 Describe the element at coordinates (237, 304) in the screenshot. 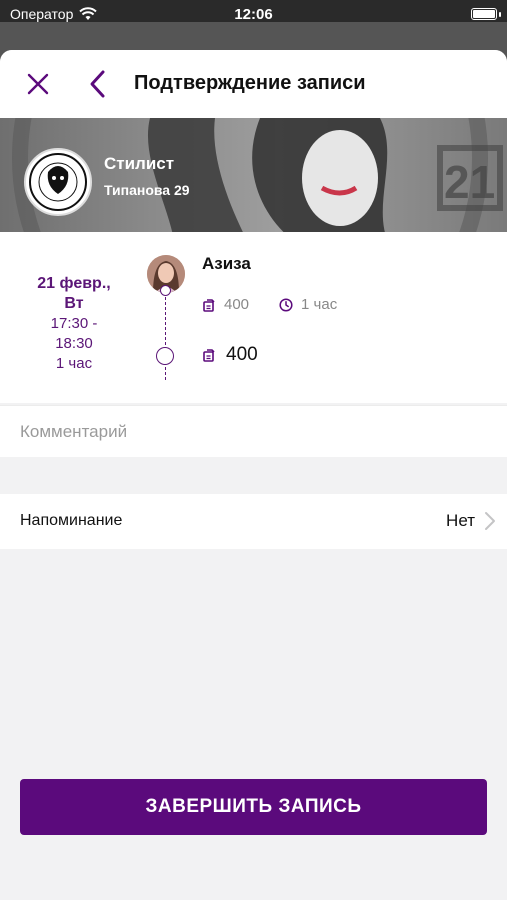

I see `service-price: 400` at that location.